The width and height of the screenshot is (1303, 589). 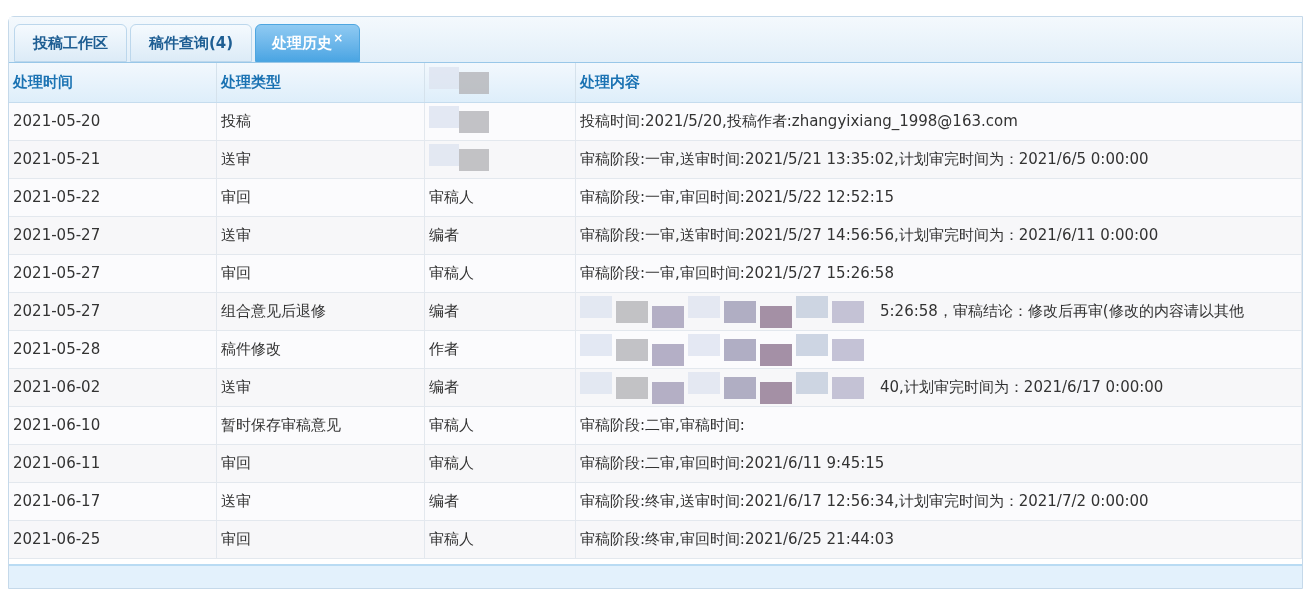 I want to click on table-cell-text: 2021-05-21, so click(x=57, y=160).